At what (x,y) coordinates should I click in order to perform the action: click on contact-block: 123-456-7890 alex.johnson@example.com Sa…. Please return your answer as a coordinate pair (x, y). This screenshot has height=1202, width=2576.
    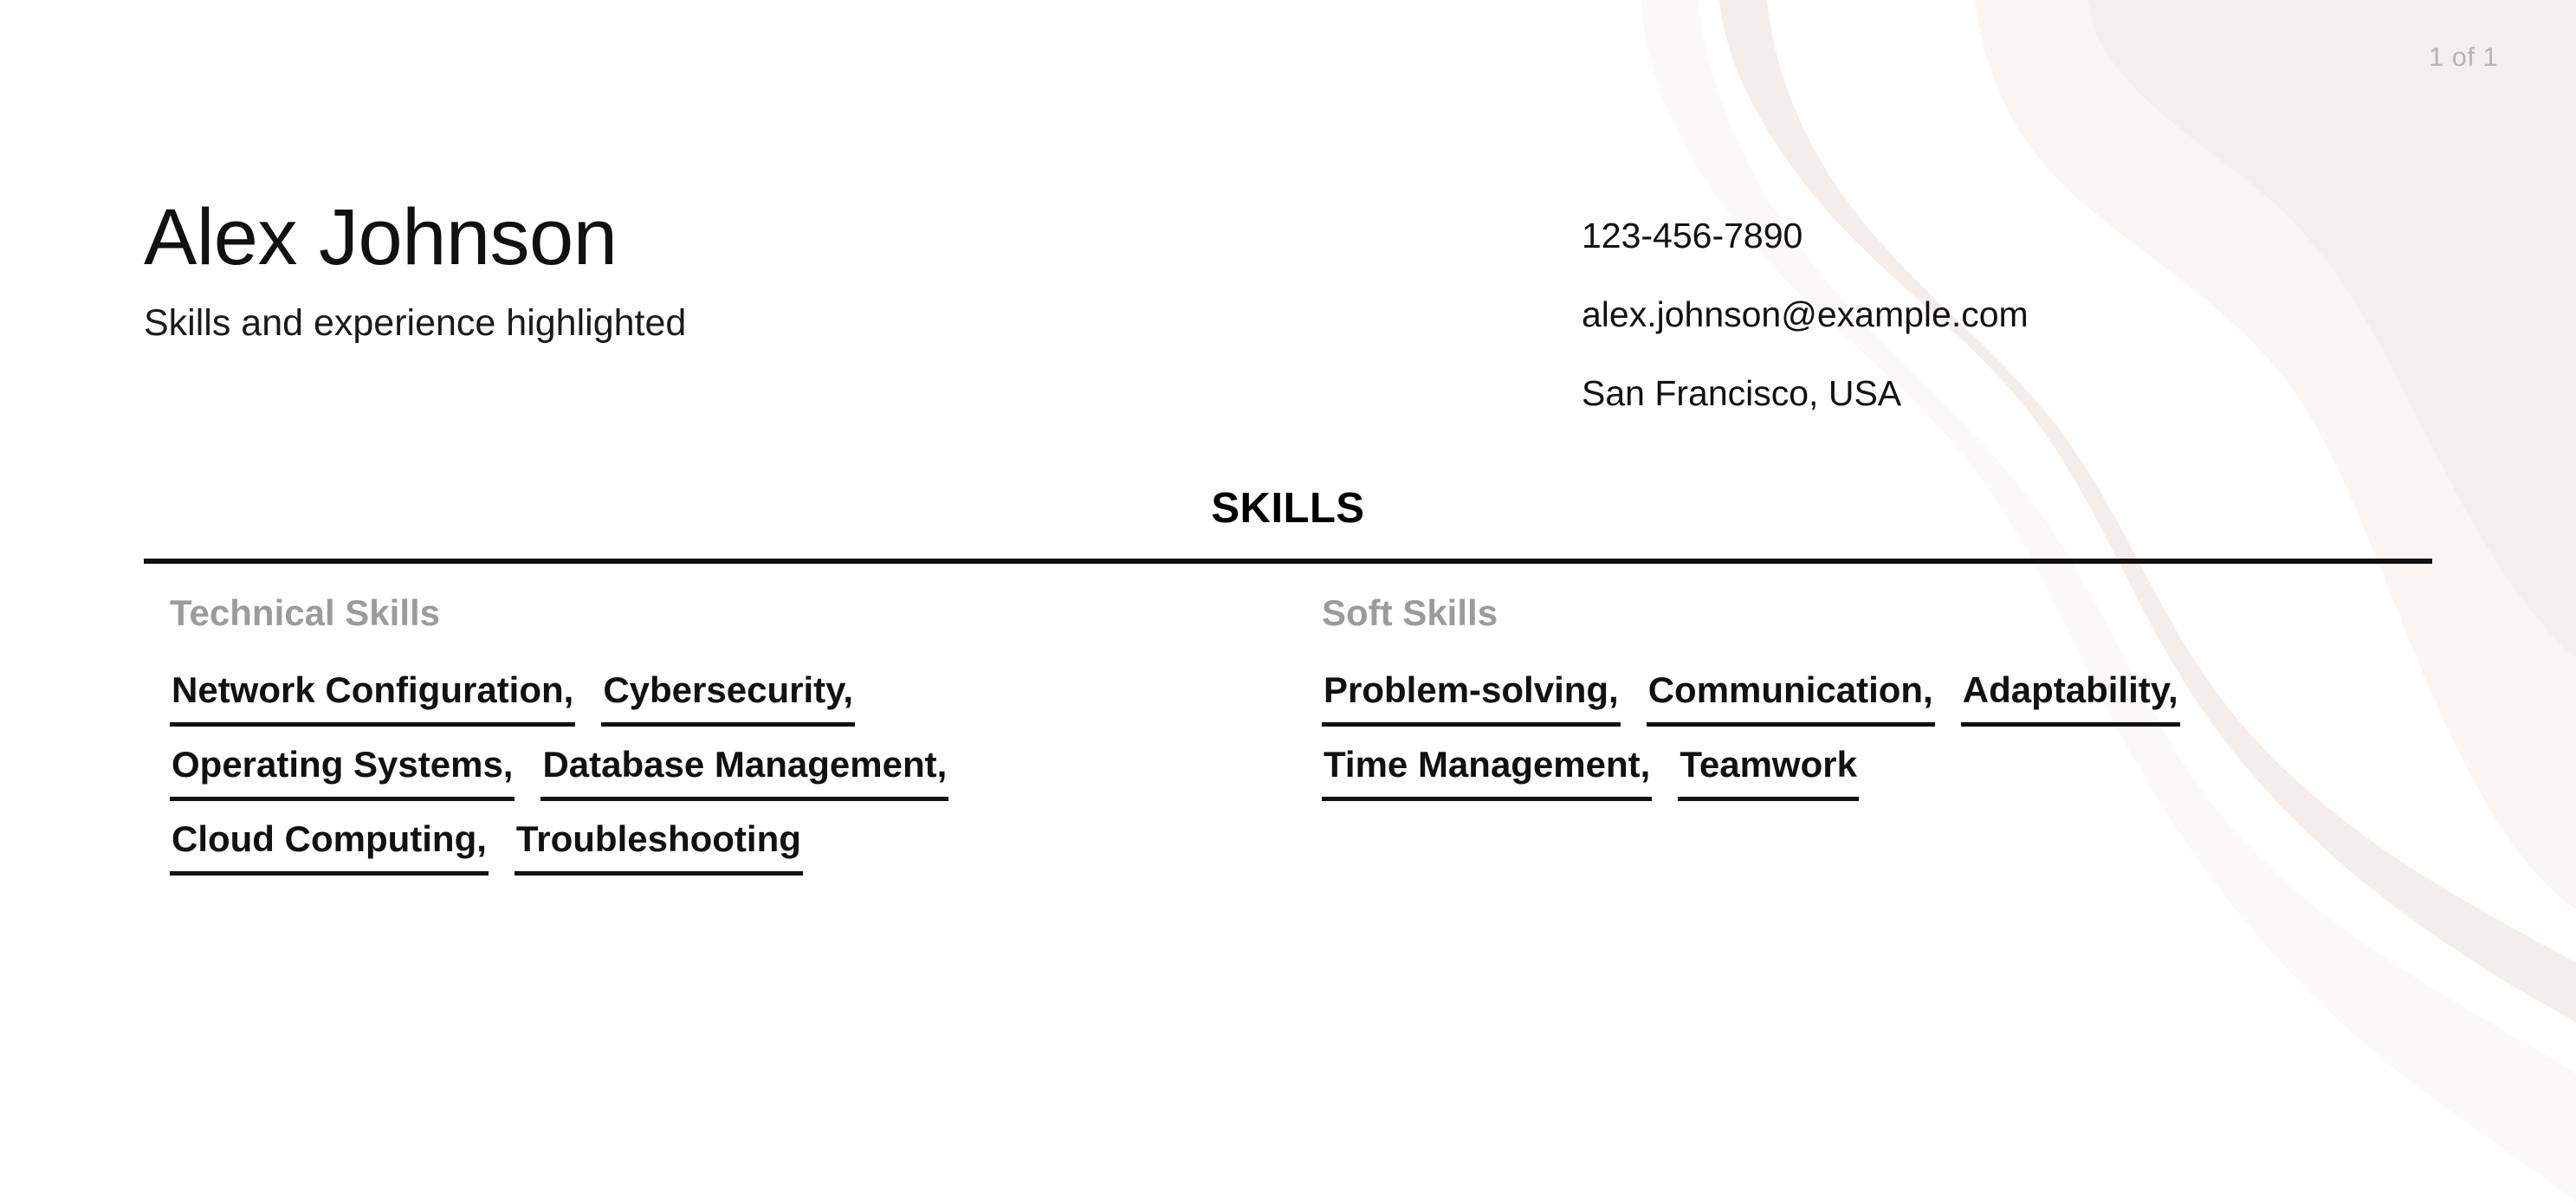
    Looking at the image, I should click on (1805, 304).